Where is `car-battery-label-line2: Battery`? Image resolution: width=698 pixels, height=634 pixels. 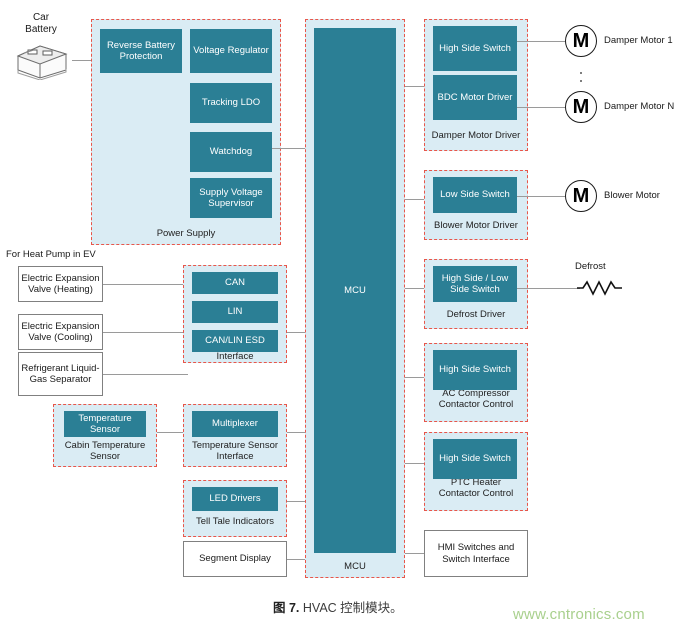
car-battery-label-line2: Battery is located at coordinates (41, 29).